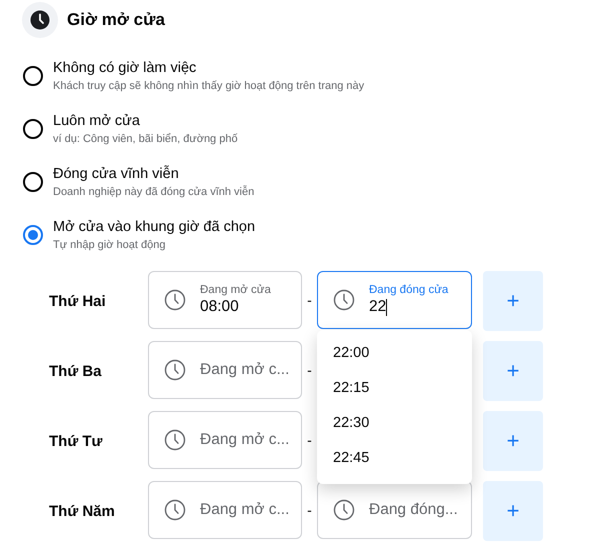  Describe the element at coordinates (225, 300) in the screenshot. I see `time-field: Đang mở cửa 08:00` at that location.